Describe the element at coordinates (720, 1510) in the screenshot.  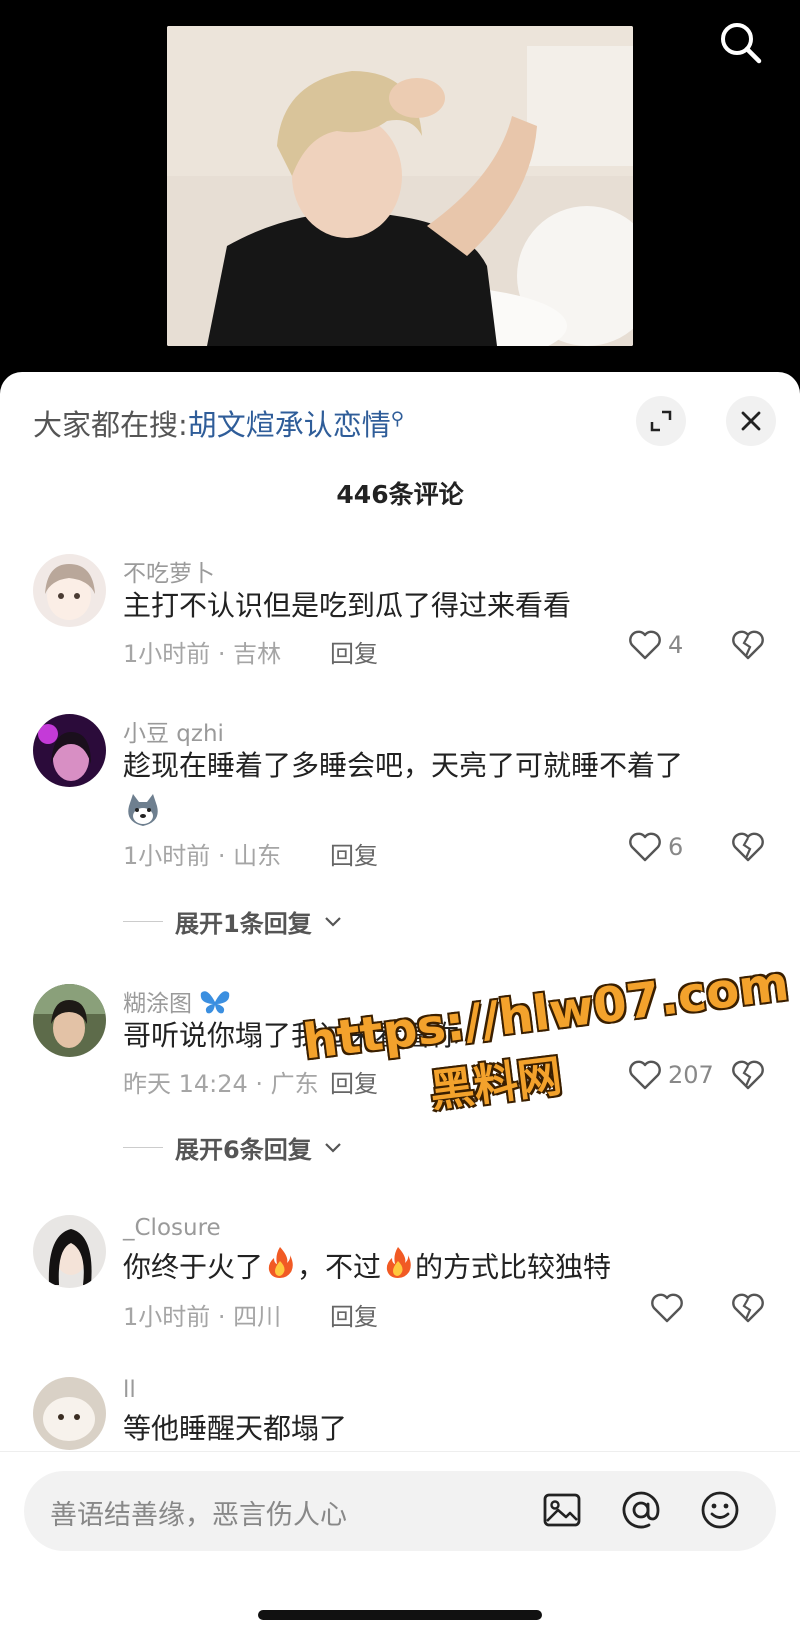
I see `emoji-icon` at that location.